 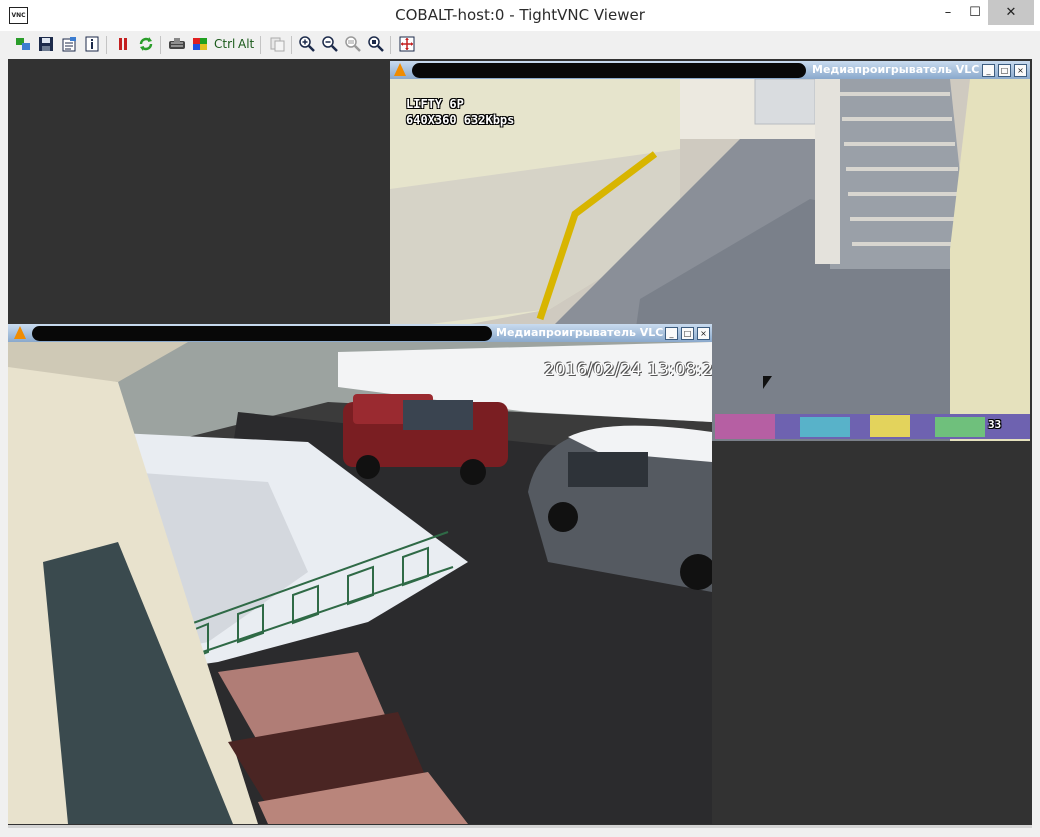 What do you see at coordinates (628, 370) in the screenshot?
I see `camera-timestamp: 2016/02/24 13:08:28` at bounding box center [628, 370].